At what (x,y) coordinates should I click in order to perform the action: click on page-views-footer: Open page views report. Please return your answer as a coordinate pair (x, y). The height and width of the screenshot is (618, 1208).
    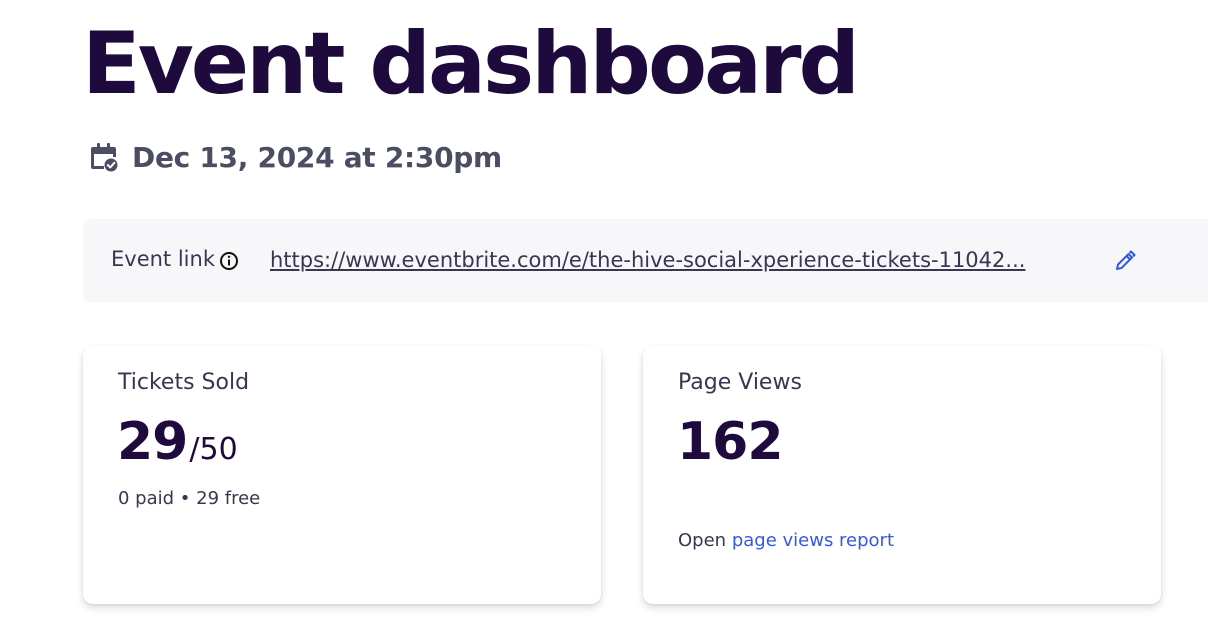
    Looking at the image, I should click on (786, 540).